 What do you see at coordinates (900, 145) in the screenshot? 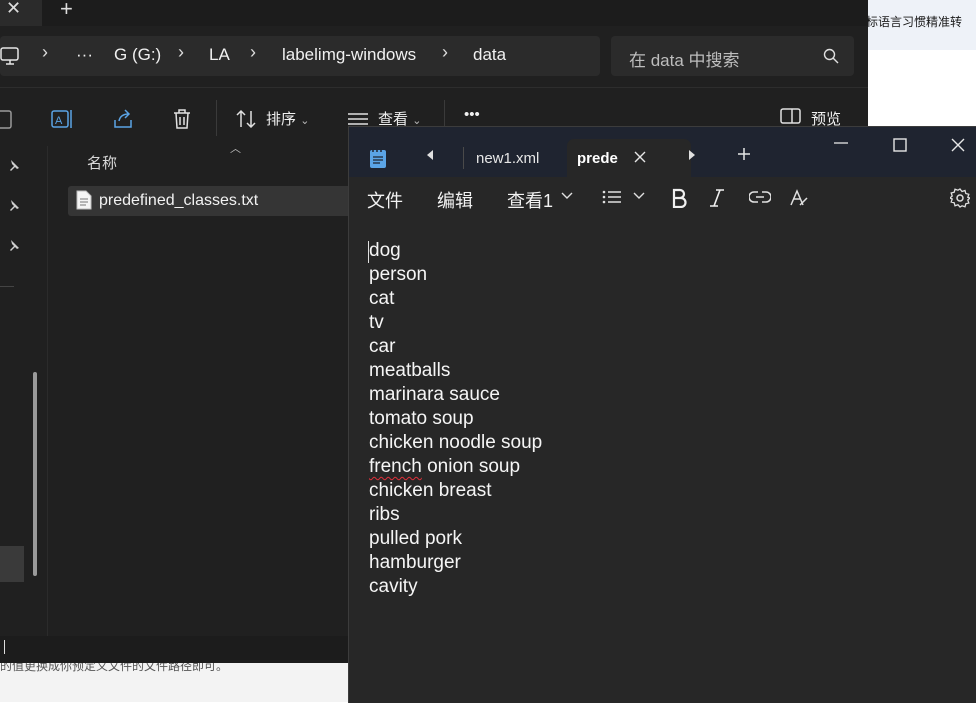
I see `maximize-icon` at bounding box center [900, 145].